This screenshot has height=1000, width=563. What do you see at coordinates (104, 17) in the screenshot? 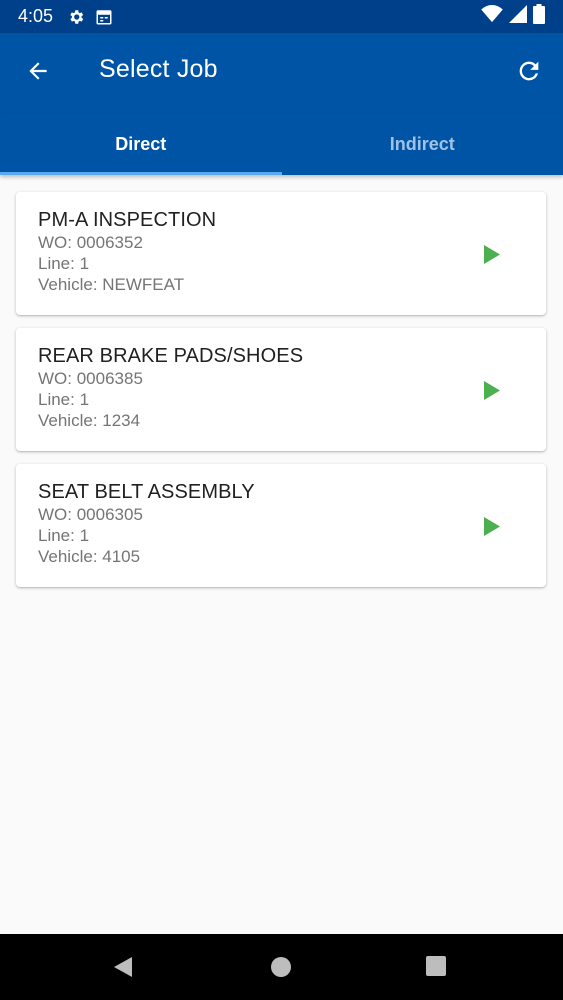
I see `calendar-icon` at bounding box center [104, 17].